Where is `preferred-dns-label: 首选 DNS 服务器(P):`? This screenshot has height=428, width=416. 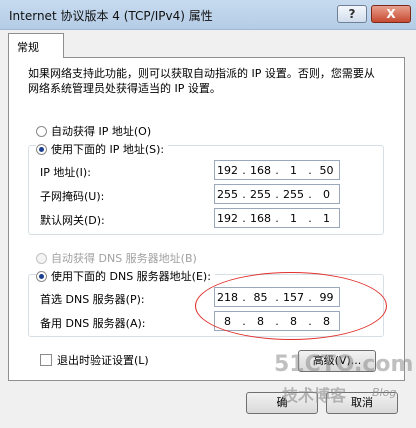
preferred-dns-label: 首选 DNS 服务器(P): is located at coordinates (92, 299).